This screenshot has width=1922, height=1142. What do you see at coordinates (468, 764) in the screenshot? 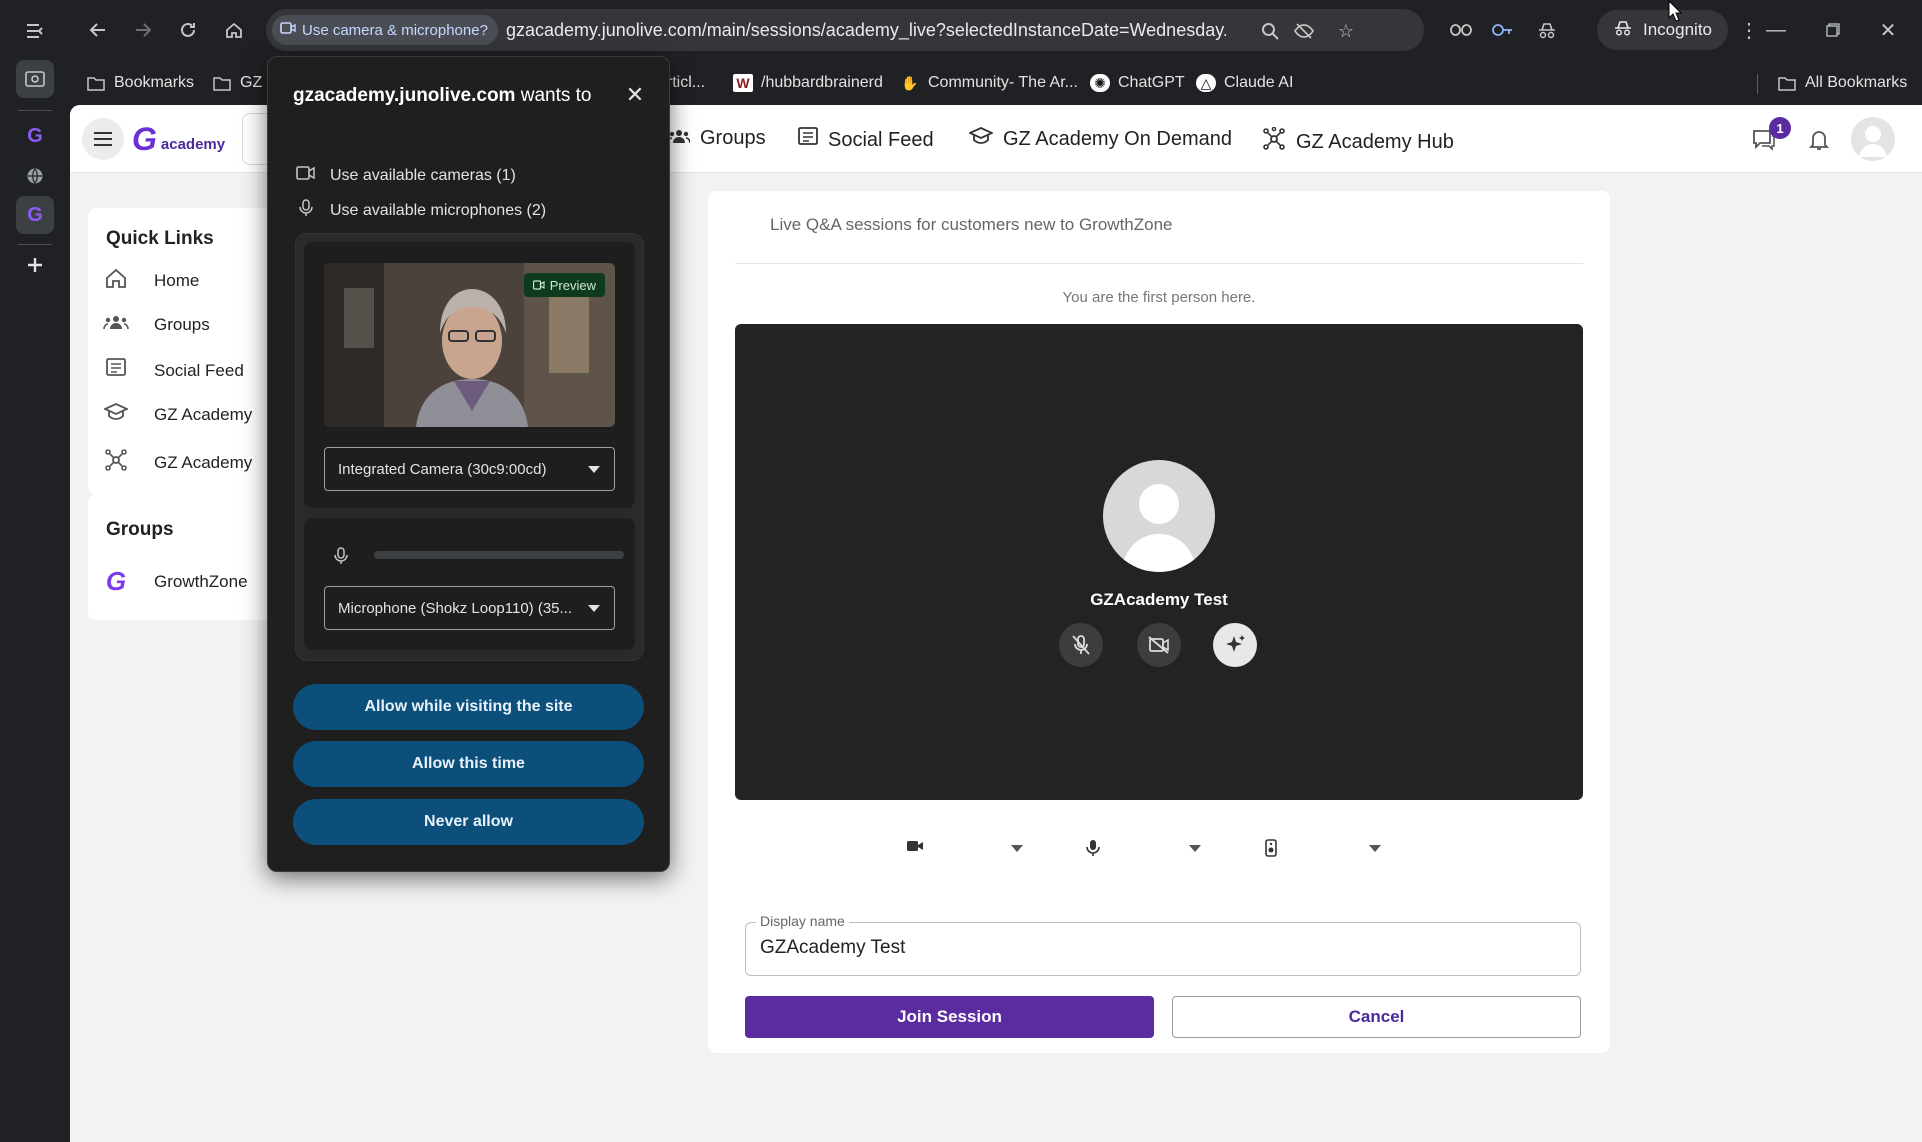
I see `allow-this-time-button: Allow this time` at bounding box center [468, 764].